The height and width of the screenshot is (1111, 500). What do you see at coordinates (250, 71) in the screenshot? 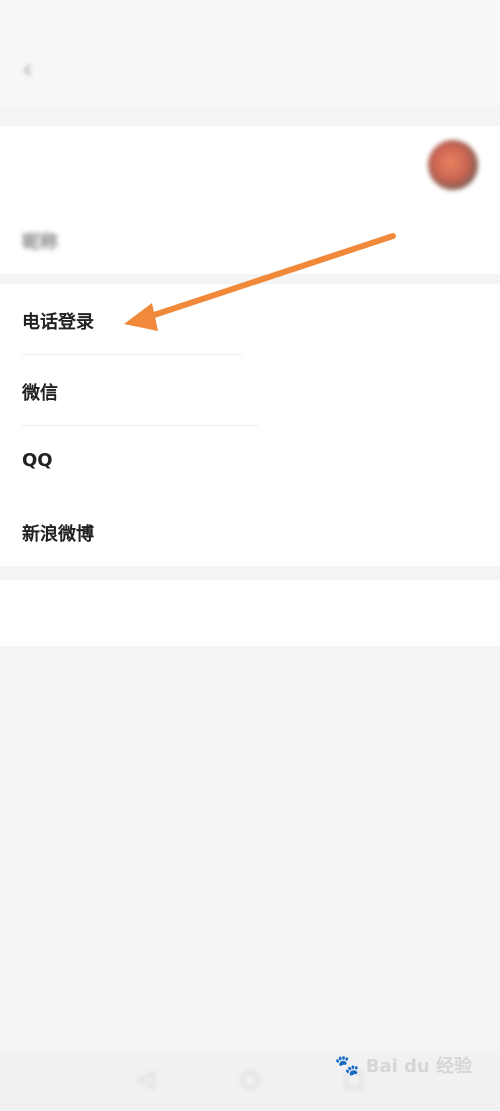
I see `nav-bar: ‹` at bounding box center [250, 71].